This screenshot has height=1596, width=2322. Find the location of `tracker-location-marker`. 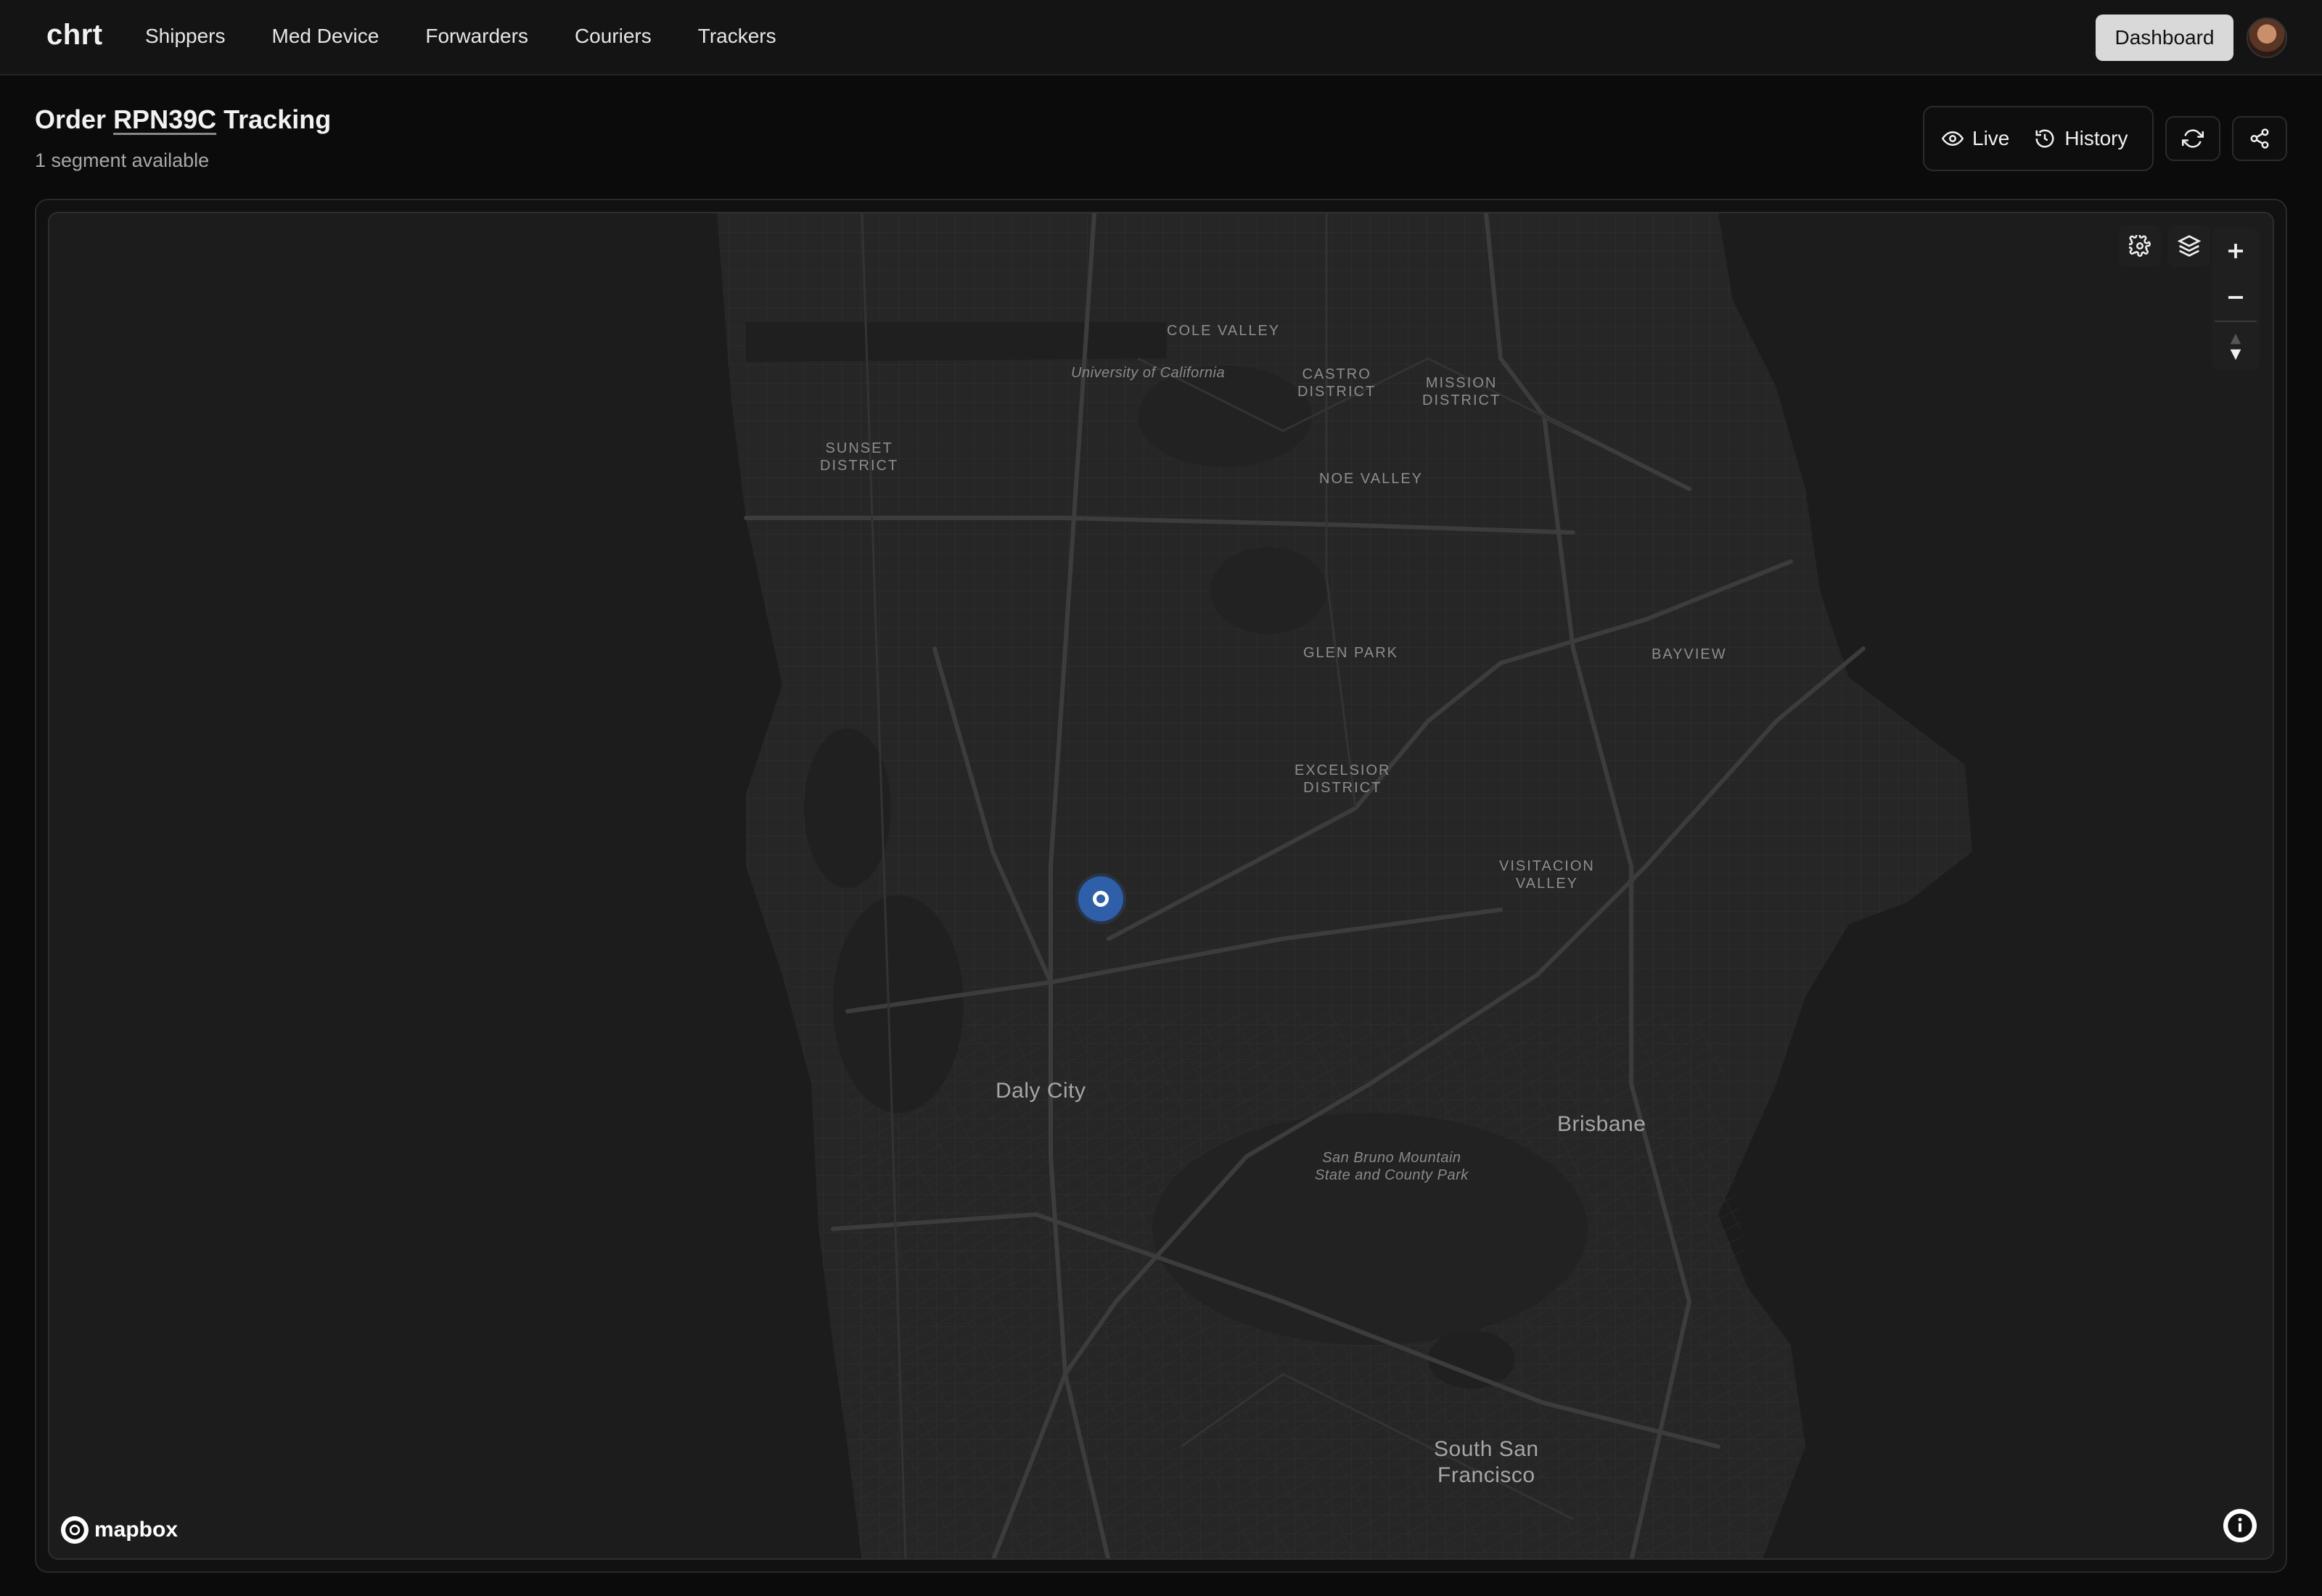

tracker-location-marker is located at coordinates (1100, 898).